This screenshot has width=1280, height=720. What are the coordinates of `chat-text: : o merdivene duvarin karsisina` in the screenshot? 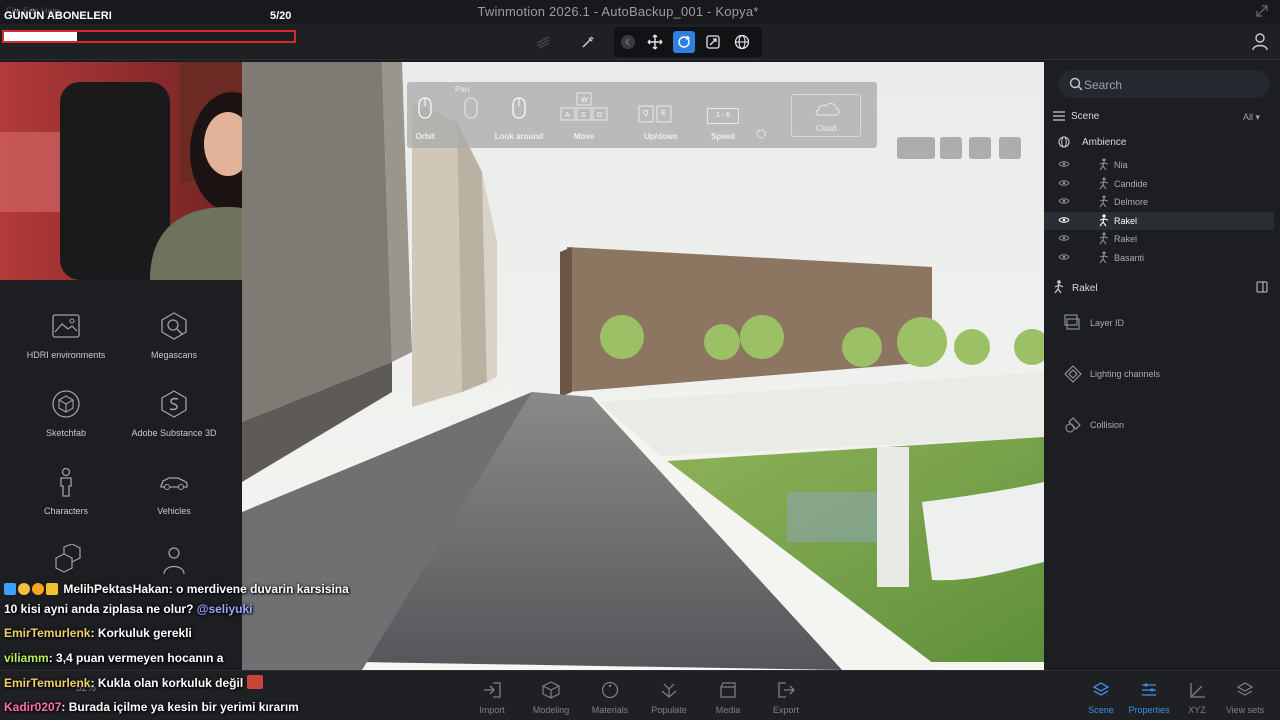 It's located at (258, 589).